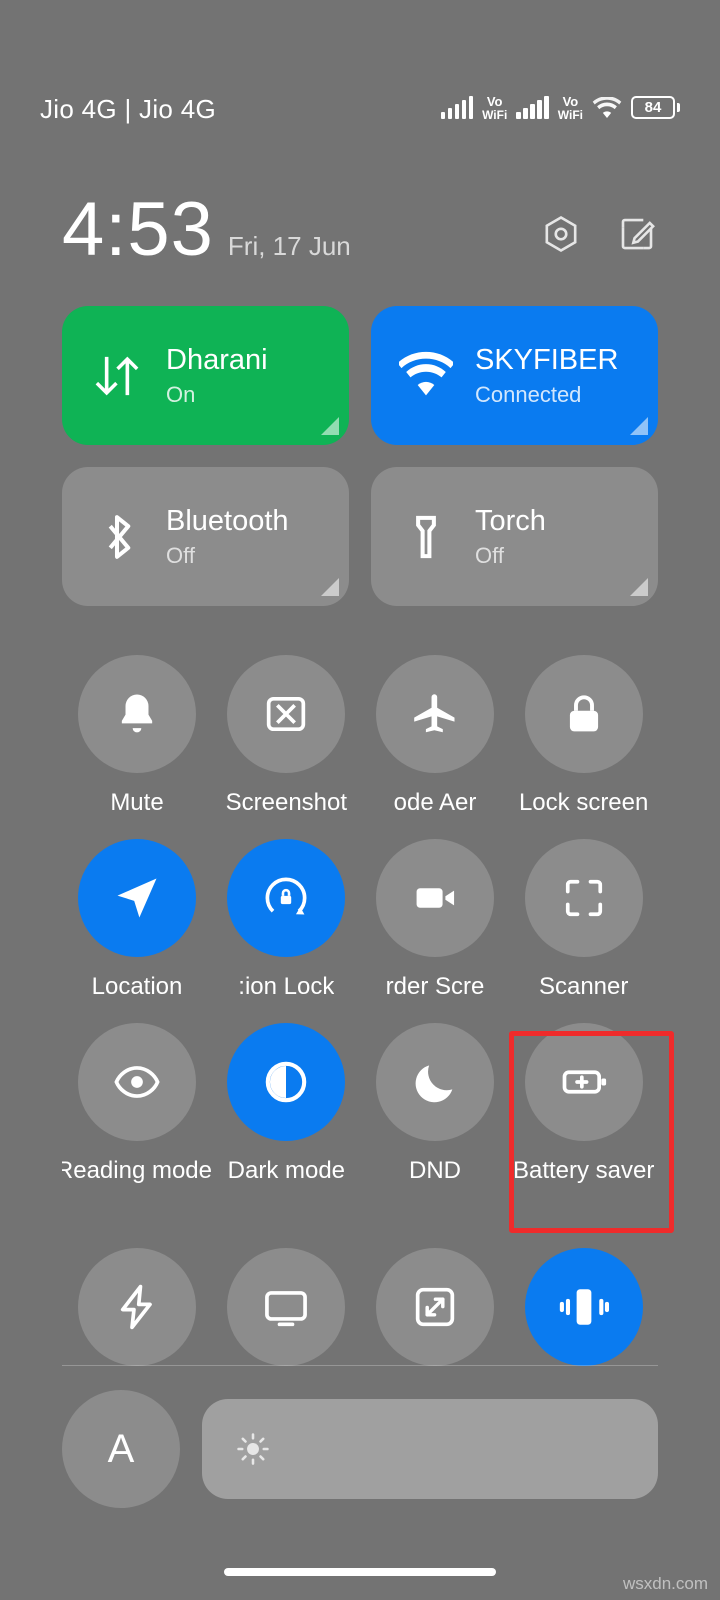 Image resolution: width=720 pixels, height=1600 pixels. I want to click on status-icon-group: Vo WiFi Vo WiFi 84, so click(560, 81).